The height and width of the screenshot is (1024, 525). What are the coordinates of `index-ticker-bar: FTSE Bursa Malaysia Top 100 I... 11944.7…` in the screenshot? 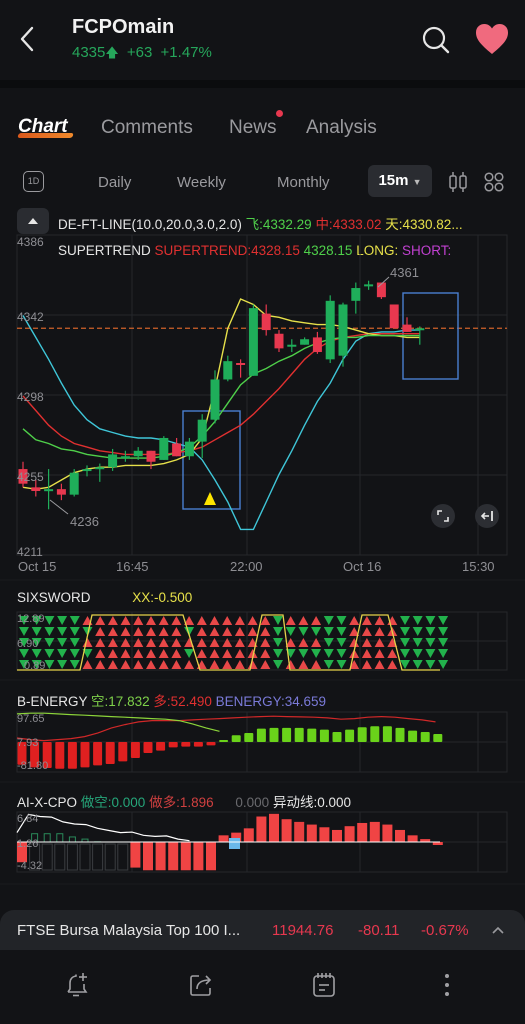 It's located at (262, 930).